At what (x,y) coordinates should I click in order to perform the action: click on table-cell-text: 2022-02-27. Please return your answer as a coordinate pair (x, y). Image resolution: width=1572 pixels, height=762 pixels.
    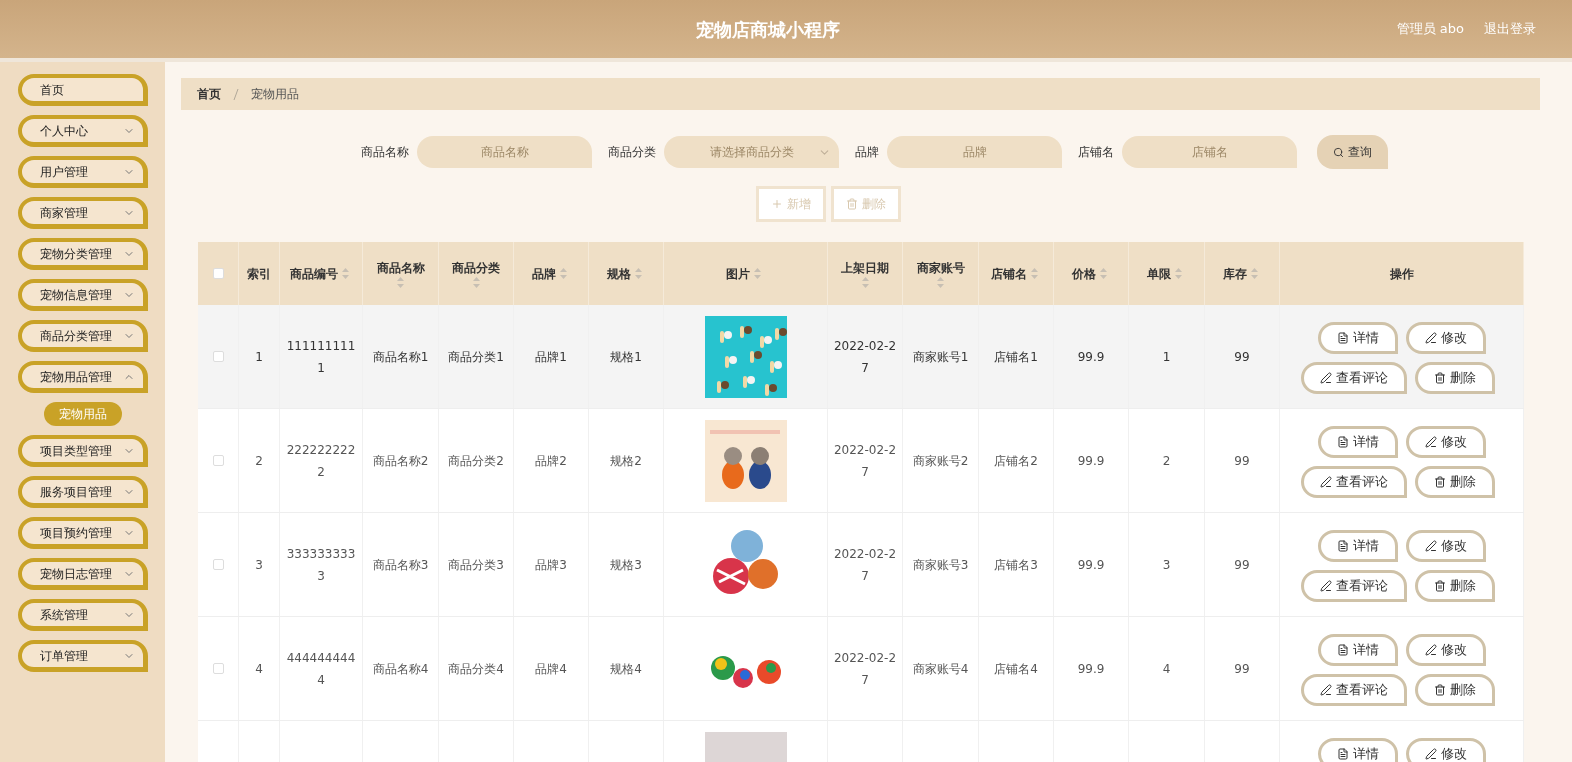
    Looking at the image, I should click on (865, 357).